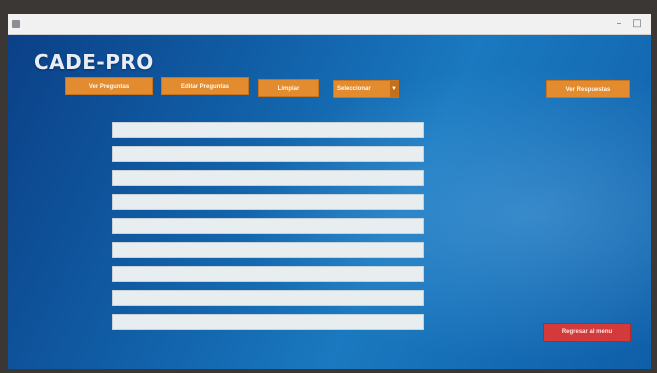  What do you see at coordinates (205, 86) in the screenshot?
I see `editar-preguntas-button: Editar Preguntas` at bounding box center [205, 86].